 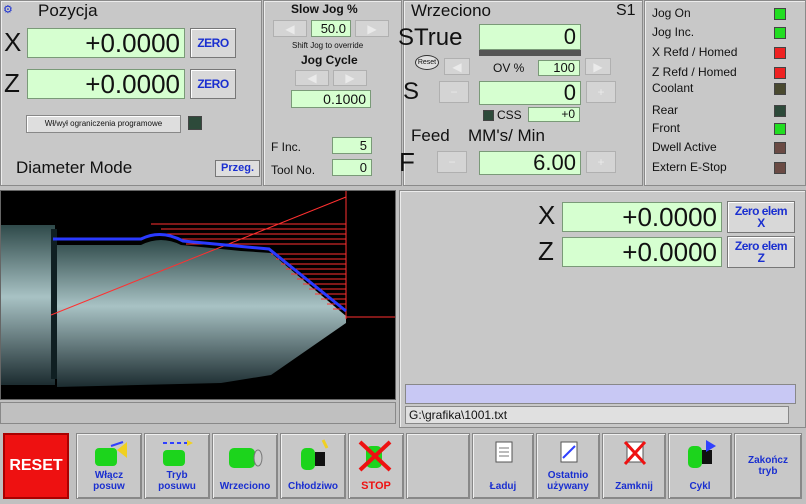 What do you see at coordinates (695, 52) in the screenshot?
I see `status-label: X Refd / Homed` at bounding box center [695, 52].